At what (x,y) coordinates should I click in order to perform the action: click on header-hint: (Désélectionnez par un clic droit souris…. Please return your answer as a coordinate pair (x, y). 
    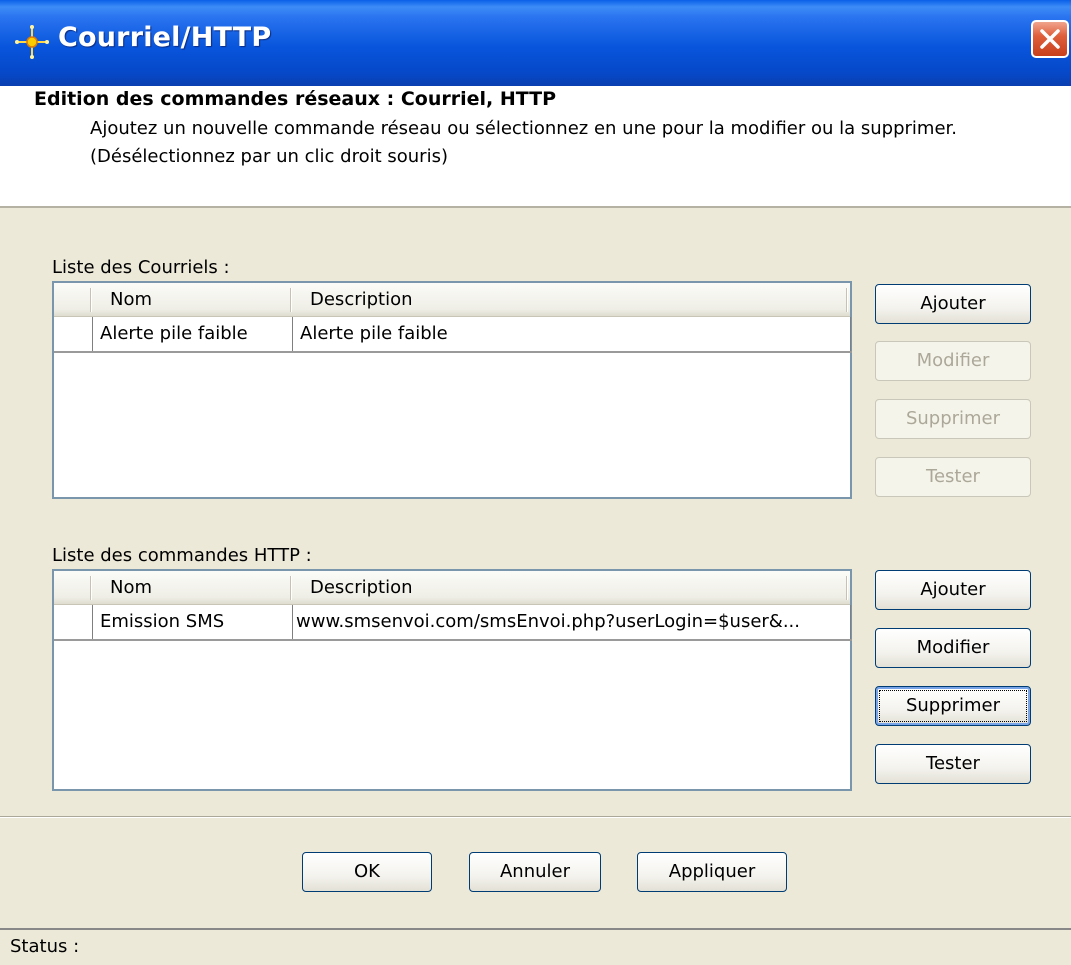
    Looking at the image, I should click on (269, 156).